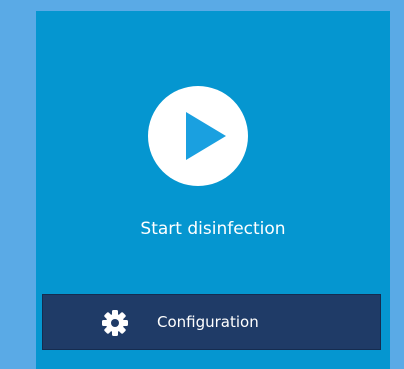 This screenshot has height=369, width=404. What do you see at coordinates (213, 229) in the screenshot?
I see `start-disinfection-label: Start disinfection` at bounding box center [213, 229].